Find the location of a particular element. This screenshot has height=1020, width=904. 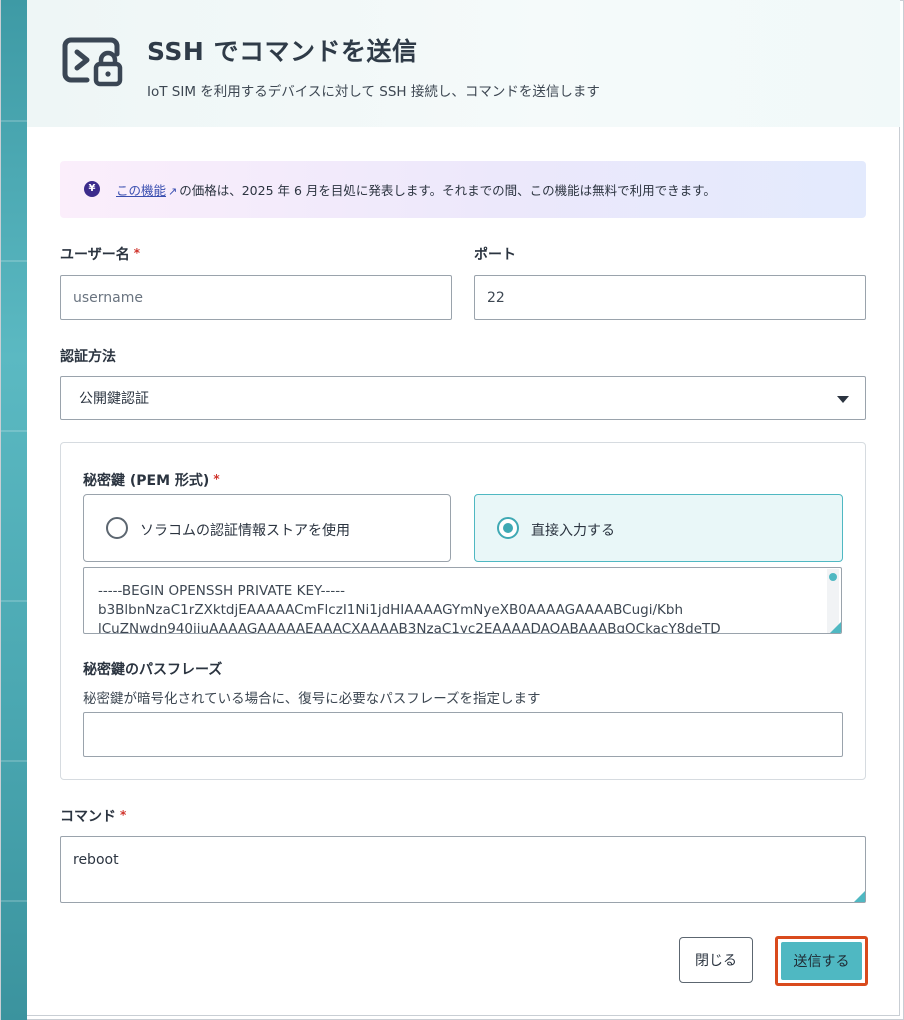

yen-icon: ¥ is located at coordinates (92, 189).